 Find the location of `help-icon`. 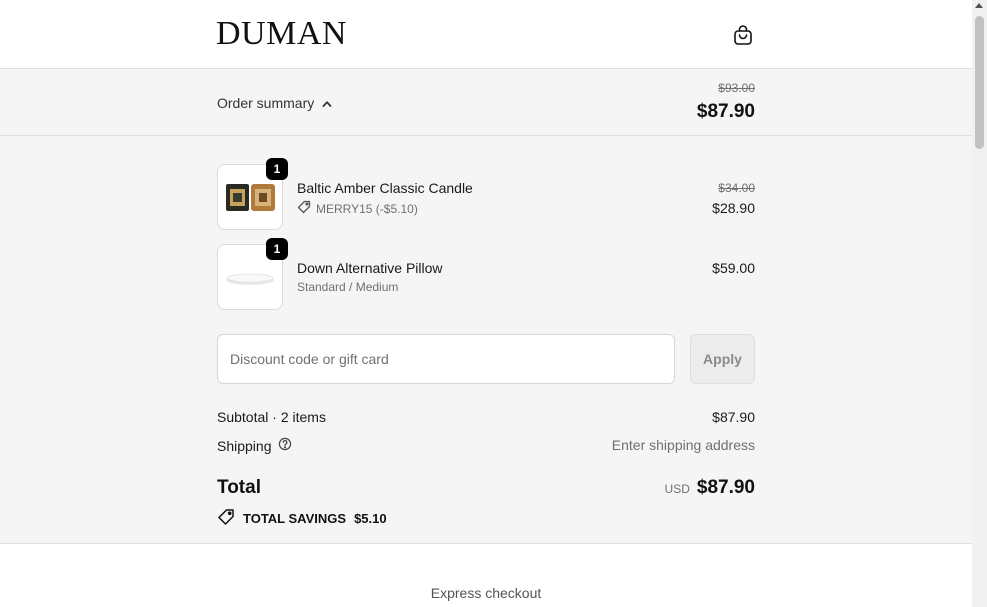

help-icon is located at coordinates (285, 445).